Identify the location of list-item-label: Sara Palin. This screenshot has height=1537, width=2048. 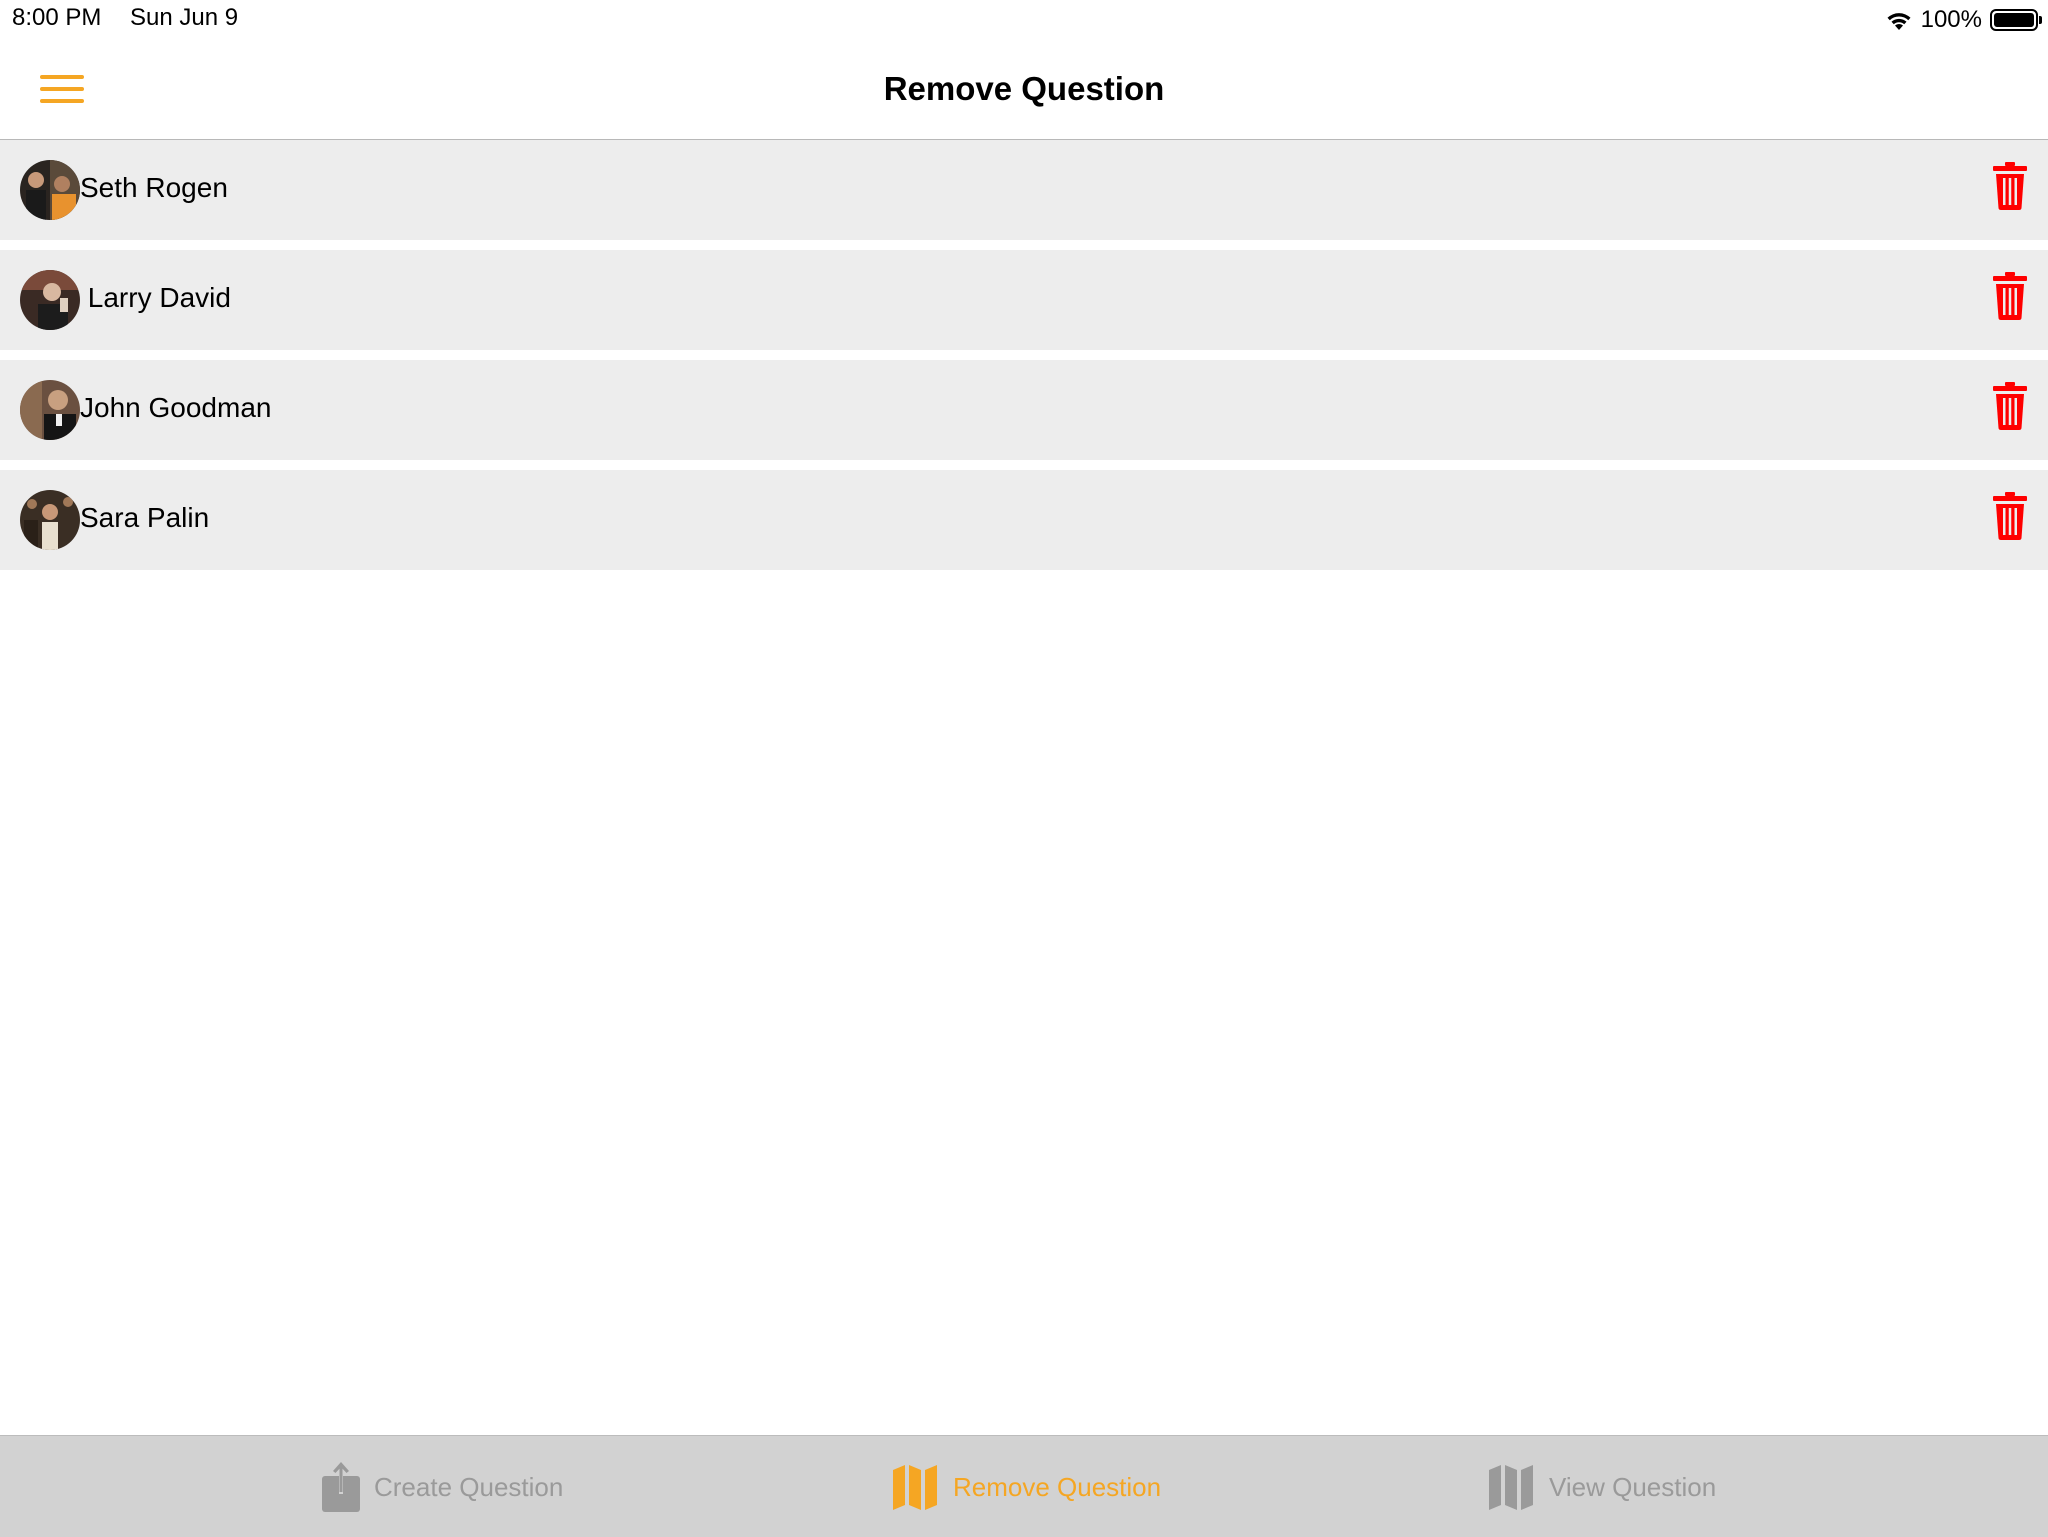
(145, 517).